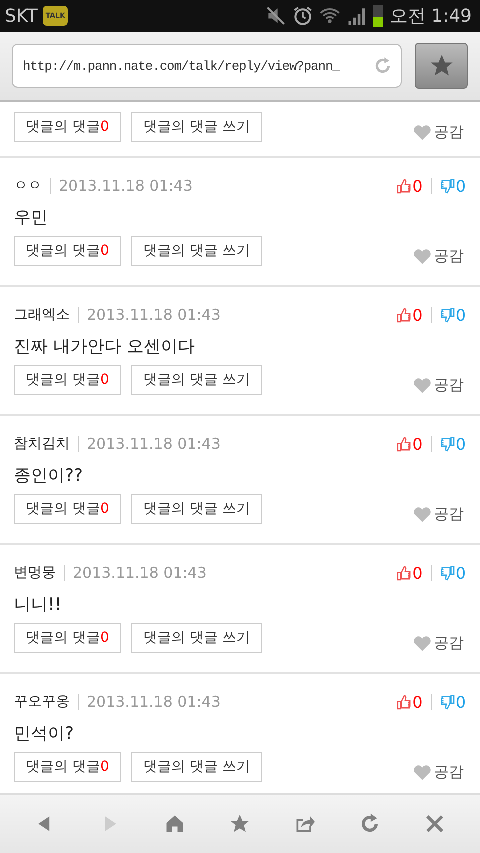  I want to click on clock: 오전 1:49, so click(431, 16).